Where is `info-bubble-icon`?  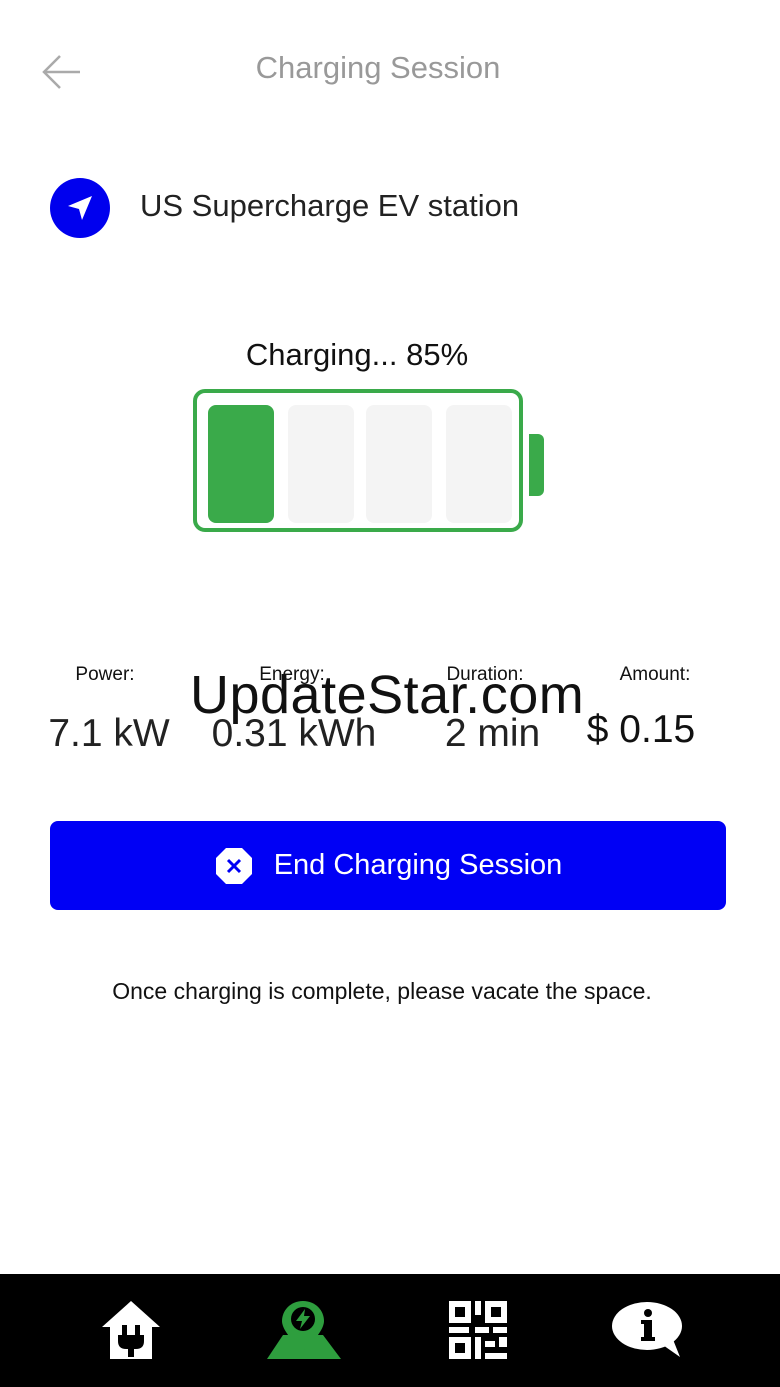
info-bubble-icon is located at coordinates (647, 1329).